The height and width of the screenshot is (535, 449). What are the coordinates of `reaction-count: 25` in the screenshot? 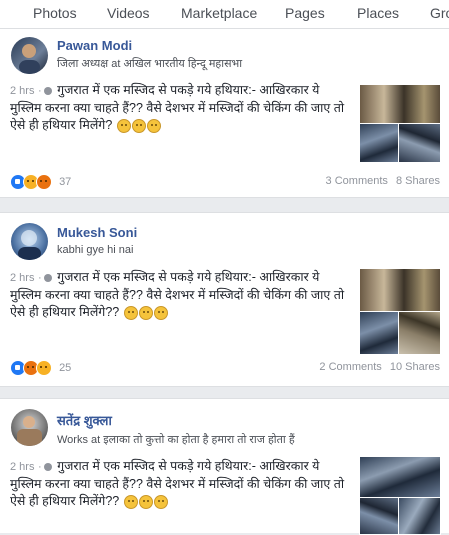 It's located at (65, 368).